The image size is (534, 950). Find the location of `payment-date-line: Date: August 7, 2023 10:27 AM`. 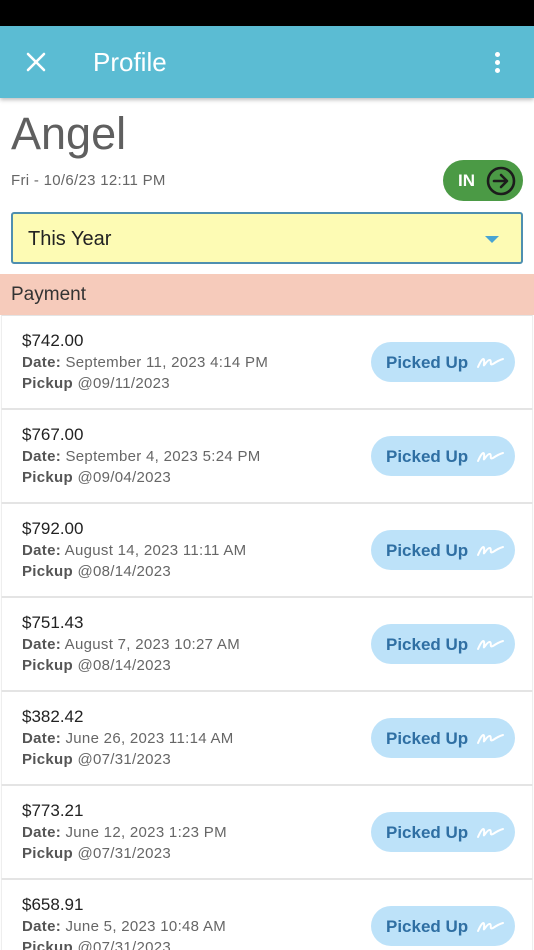

payment-date-line: Date: August 7, 2023 10:27 AM is located at coordinates (131, 644).